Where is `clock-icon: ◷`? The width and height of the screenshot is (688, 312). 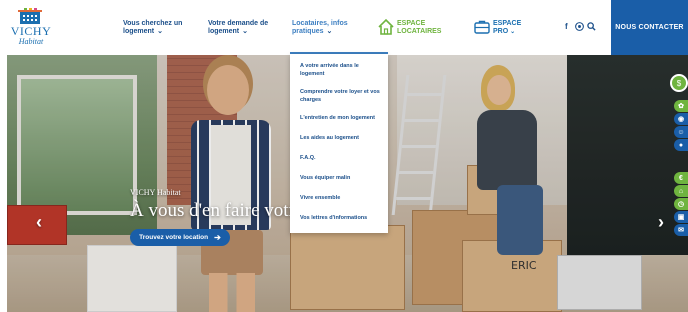
clock-icon: ◷ is located at coordinates (681, 204).